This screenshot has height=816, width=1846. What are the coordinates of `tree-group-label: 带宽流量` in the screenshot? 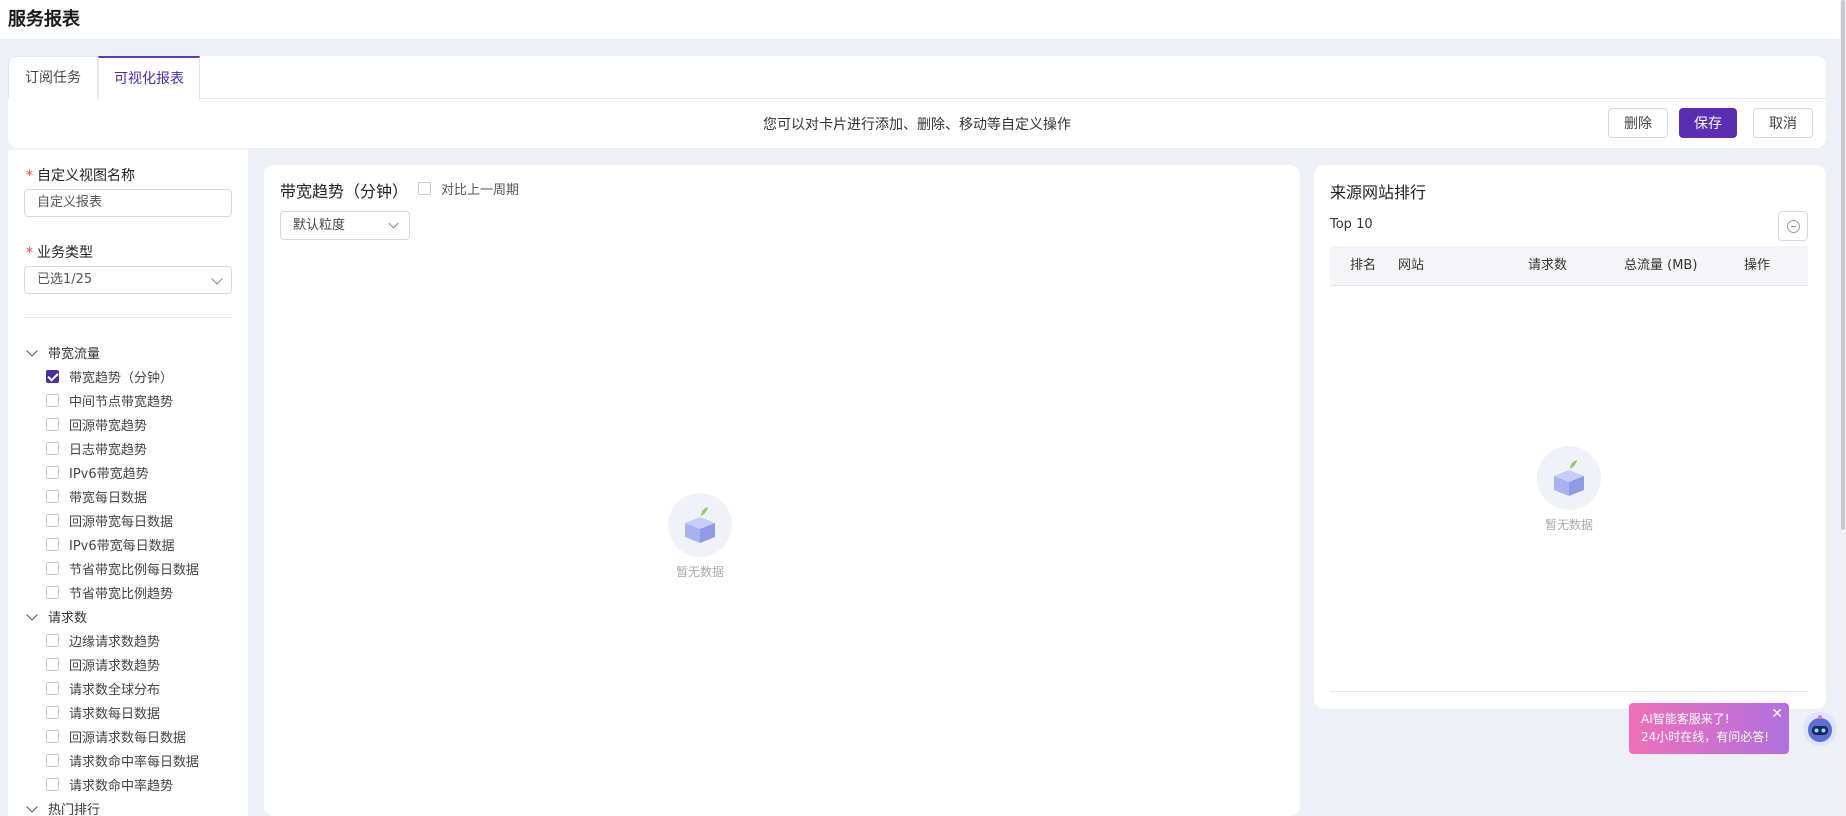 It's located at (74, 354).